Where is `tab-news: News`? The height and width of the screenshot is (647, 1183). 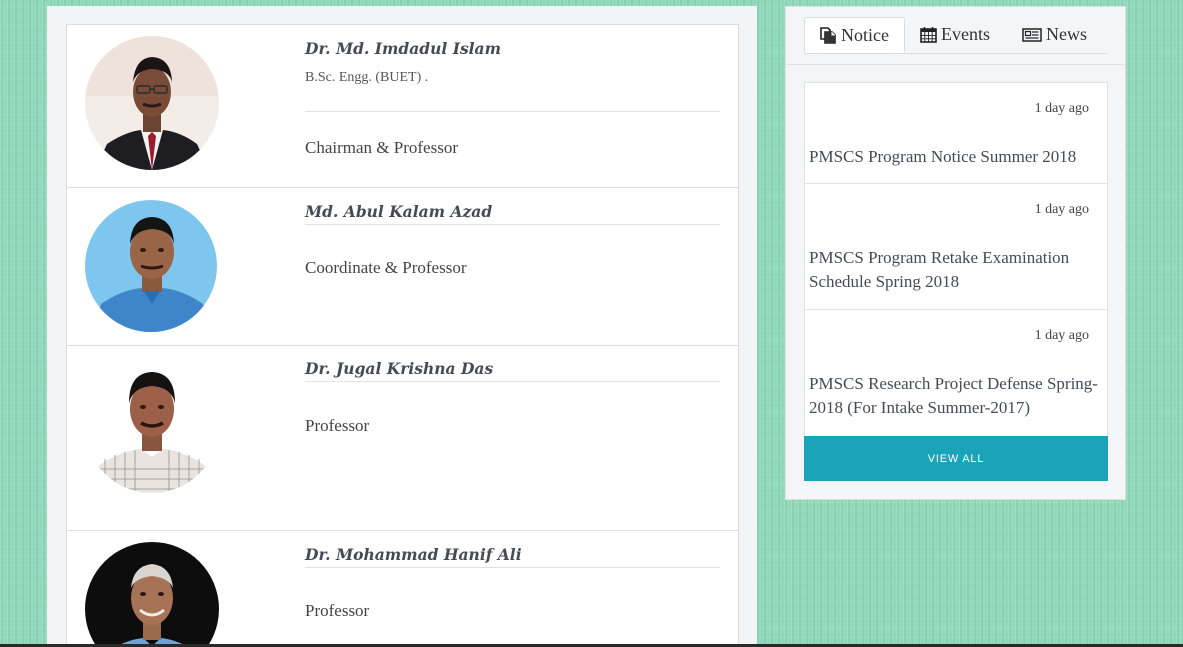
tab-news: News is located at coordinates (1064, 34).